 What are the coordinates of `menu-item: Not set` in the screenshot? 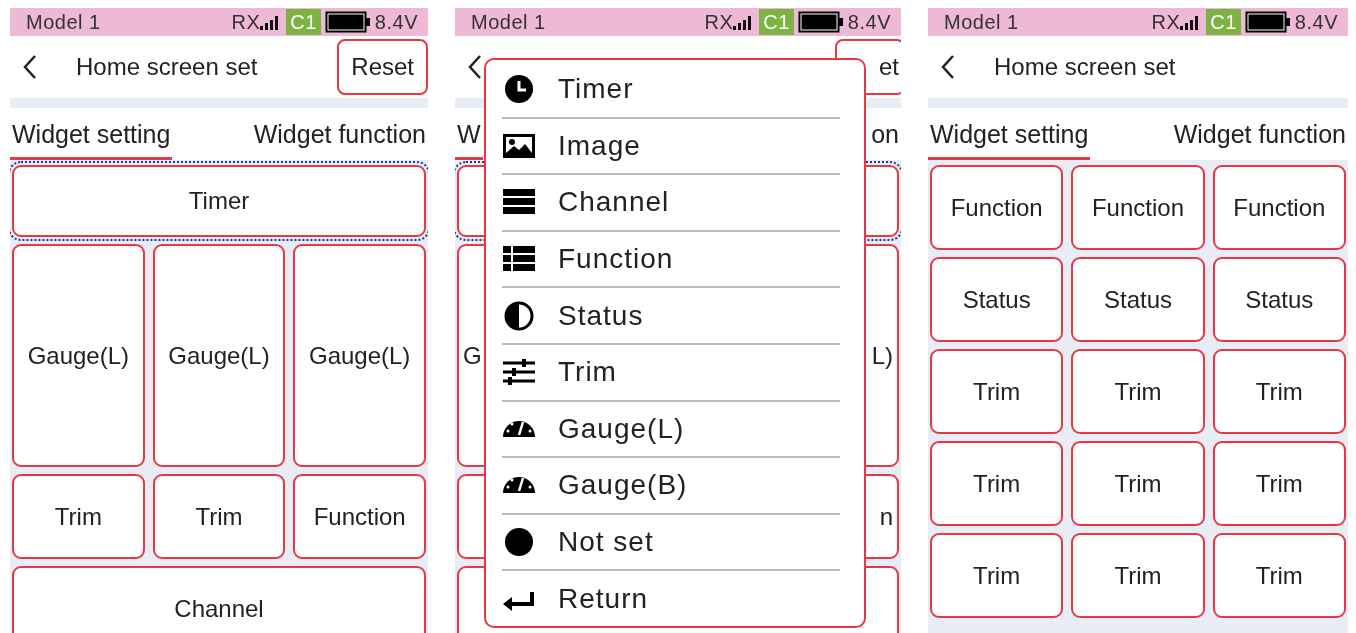 It's located at (671, 543).